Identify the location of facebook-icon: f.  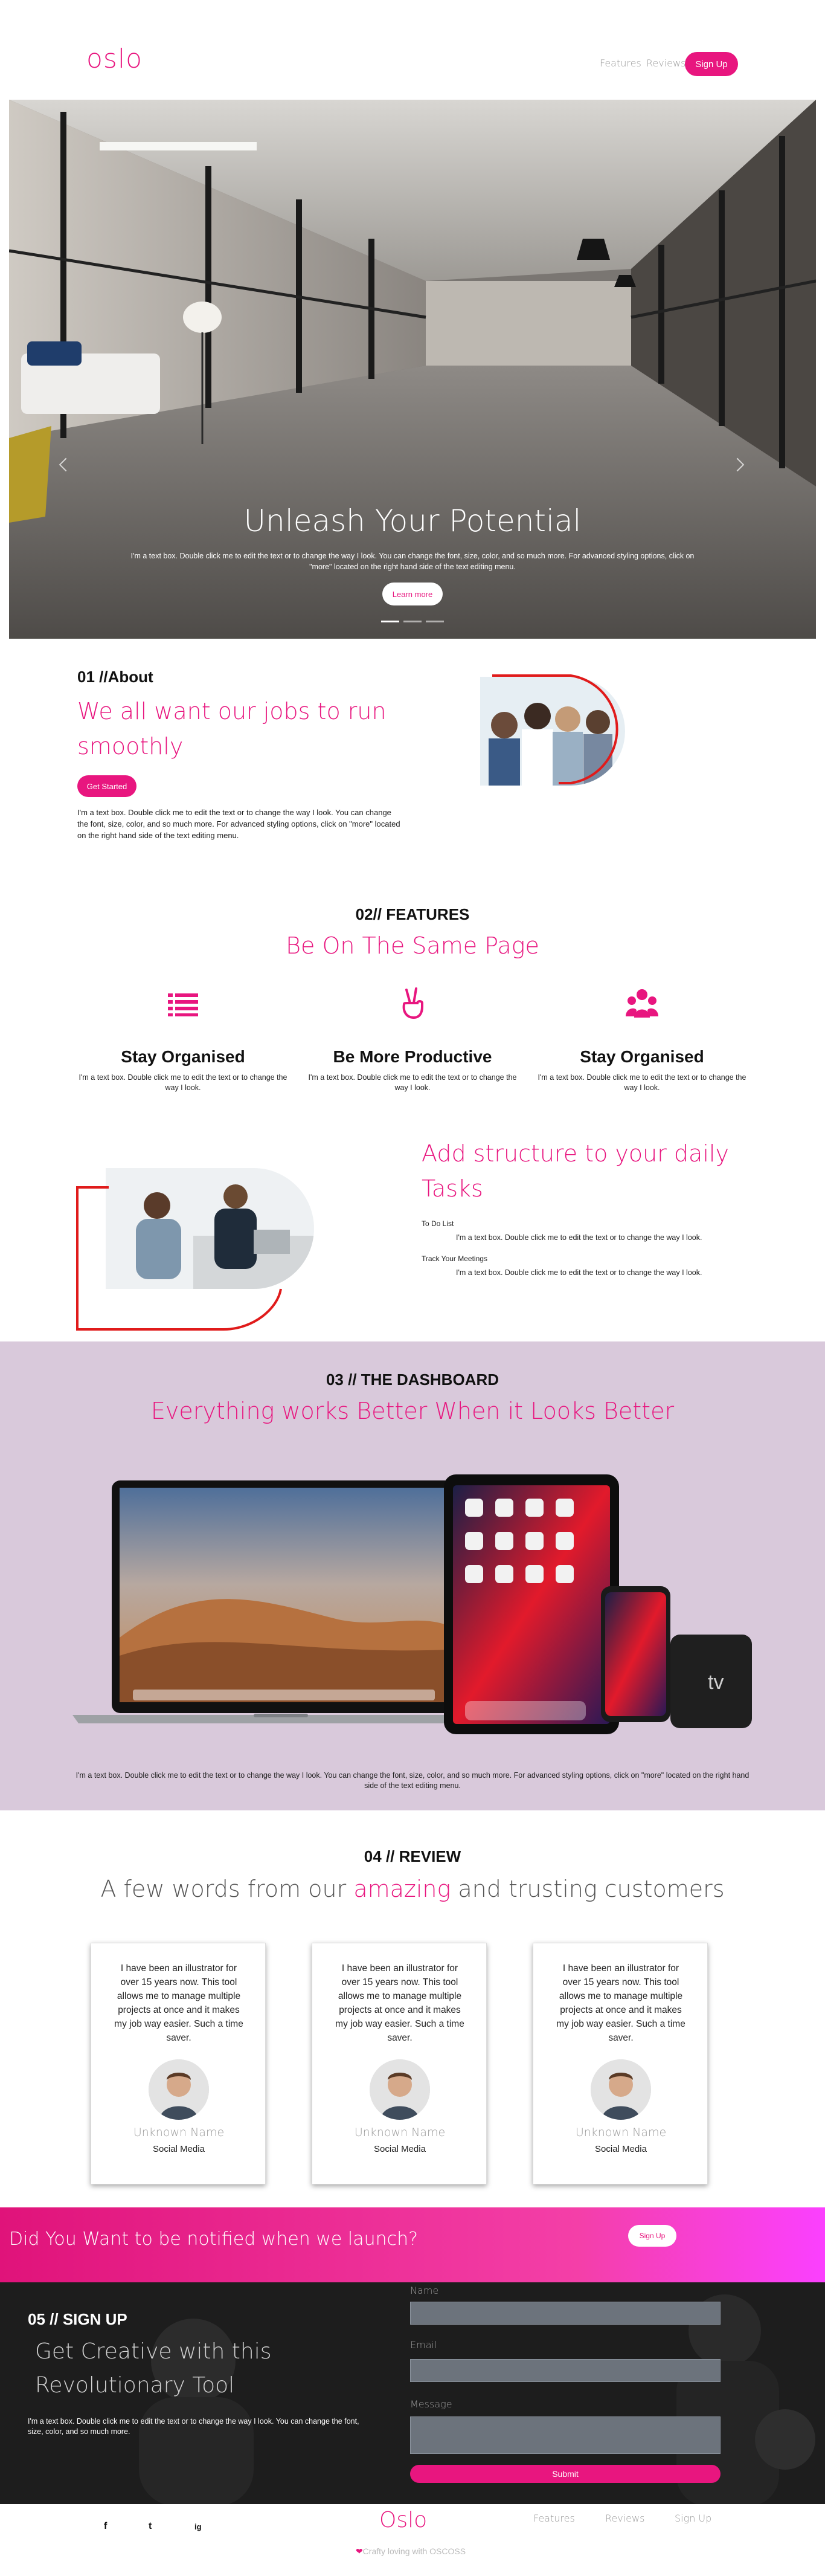
(105, 2527).